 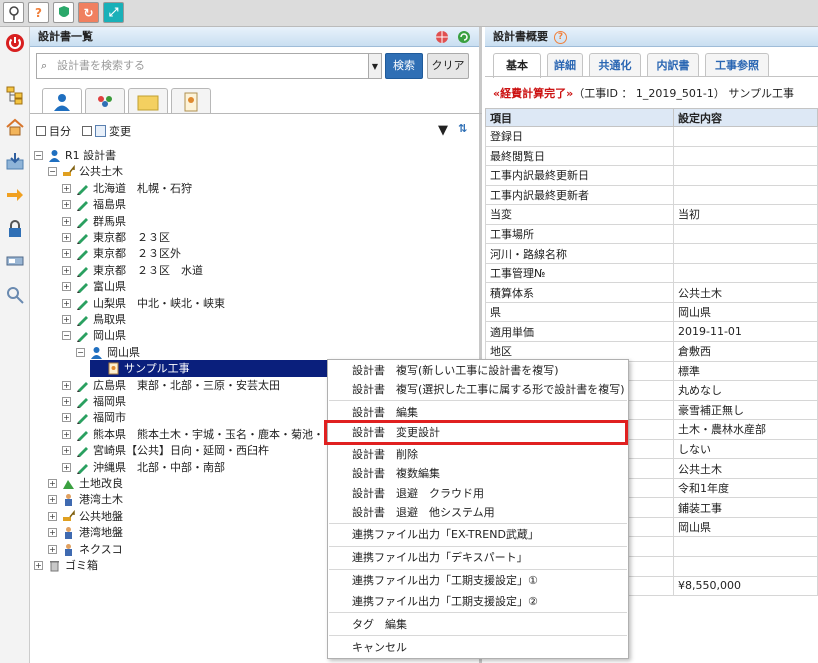 What do you see at coordinates (94, 335) in the screenshot?
I see `tree-node: − 岡山県` at bounding box center [94, 335].